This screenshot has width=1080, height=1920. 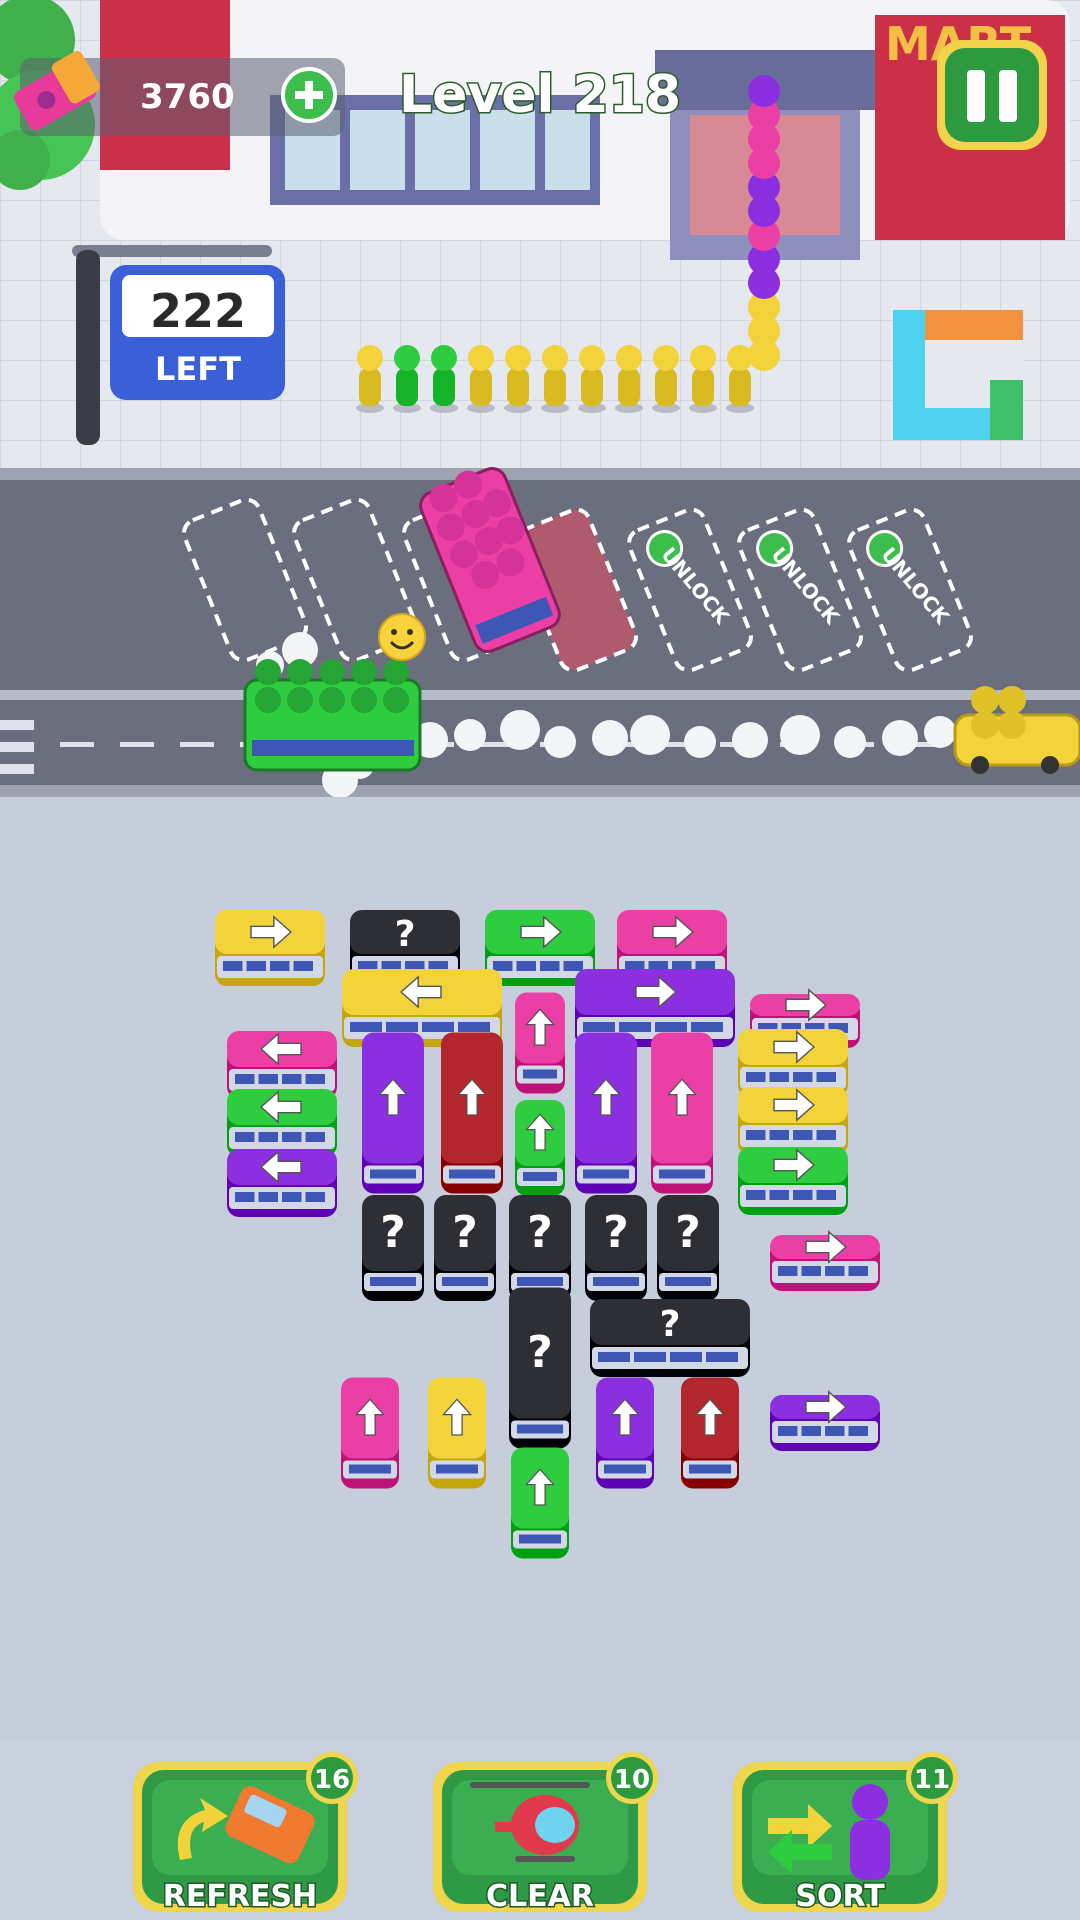 I want to click on crosswalk, so click(x=17, y=747).